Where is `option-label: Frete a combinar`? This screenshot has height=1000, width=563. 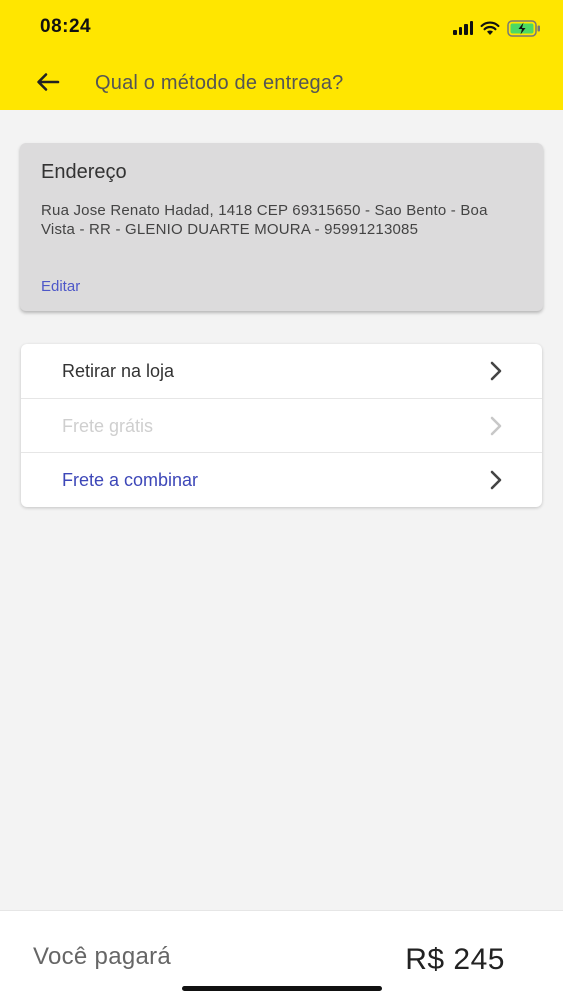 option-label: Frete a combinar is located at coordinates (130, 480).